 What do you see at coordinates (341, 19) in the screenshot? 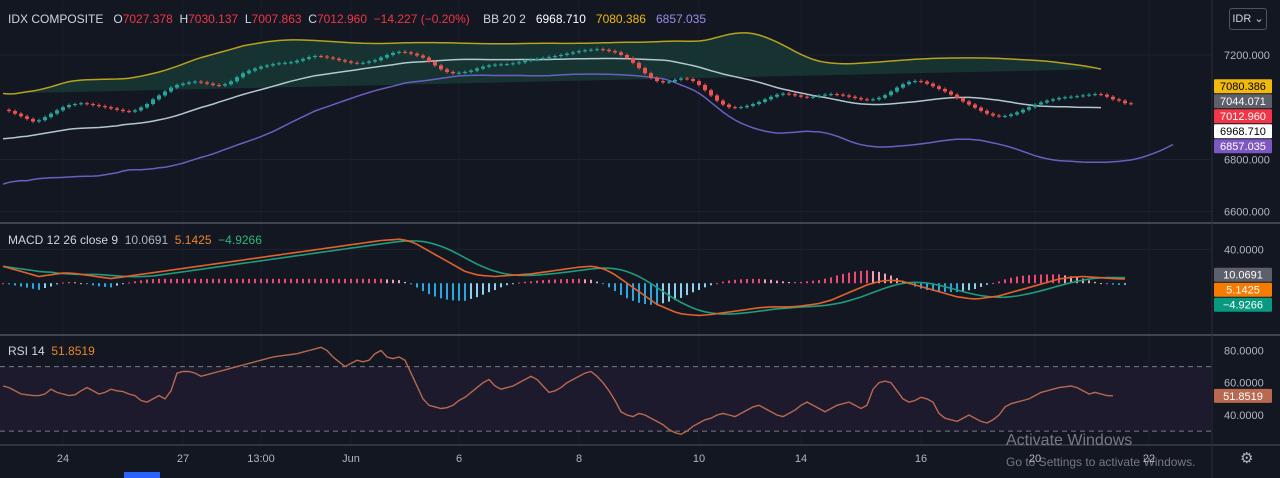
I see `close-value: 7012.960` at bounding box center [341, 19].